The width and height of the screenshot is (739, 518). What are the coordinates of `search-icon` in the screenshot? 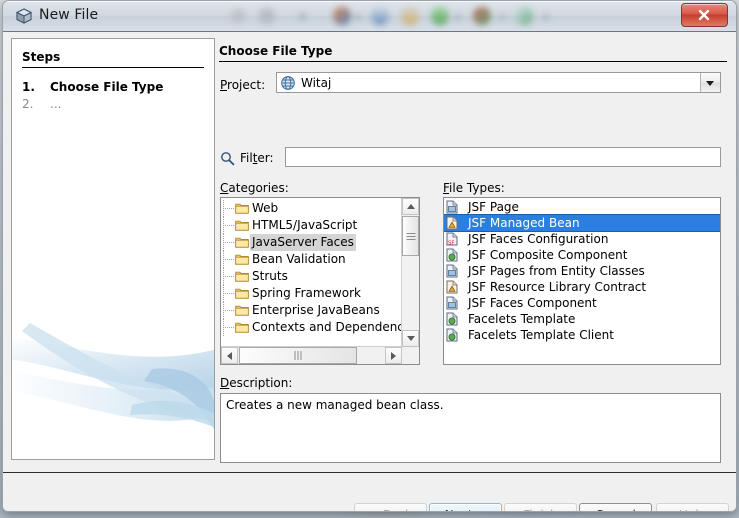 It's located at (227, 160).